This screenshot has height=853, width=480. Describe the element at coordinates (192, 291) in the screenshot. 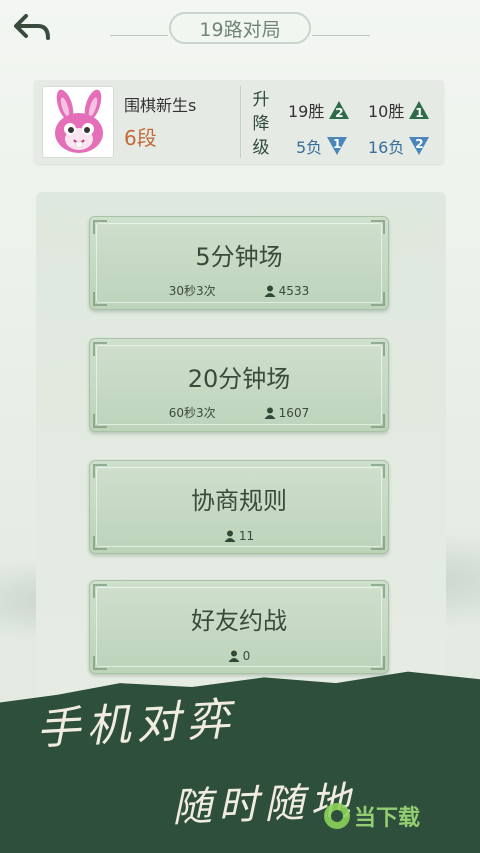

I see `mode-rule: 30秒3次` at that location.